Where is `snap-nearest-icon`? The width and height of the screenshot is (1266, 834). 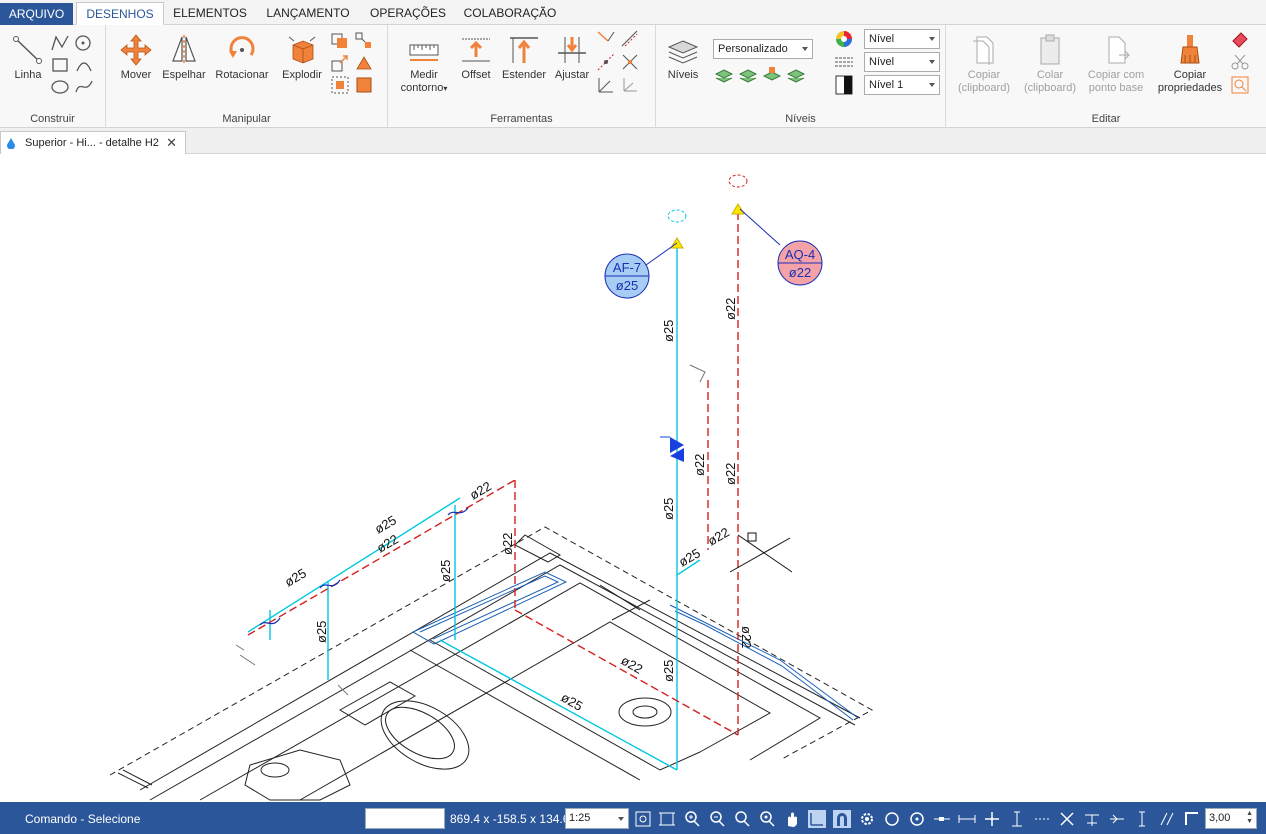
snap-nearest-icon is located at coordinates (1067, 819).